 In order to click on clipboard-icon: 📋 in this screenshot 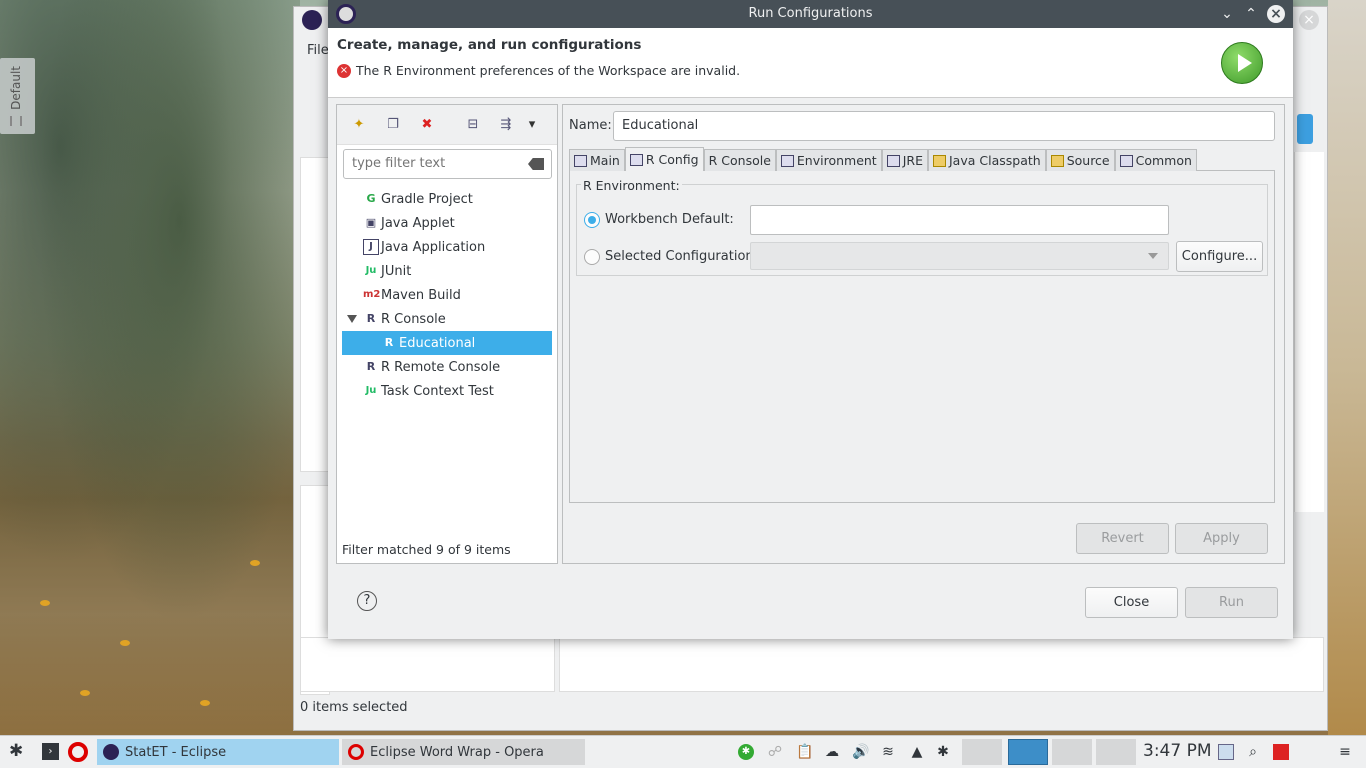, I will do `click(804, 752)`.